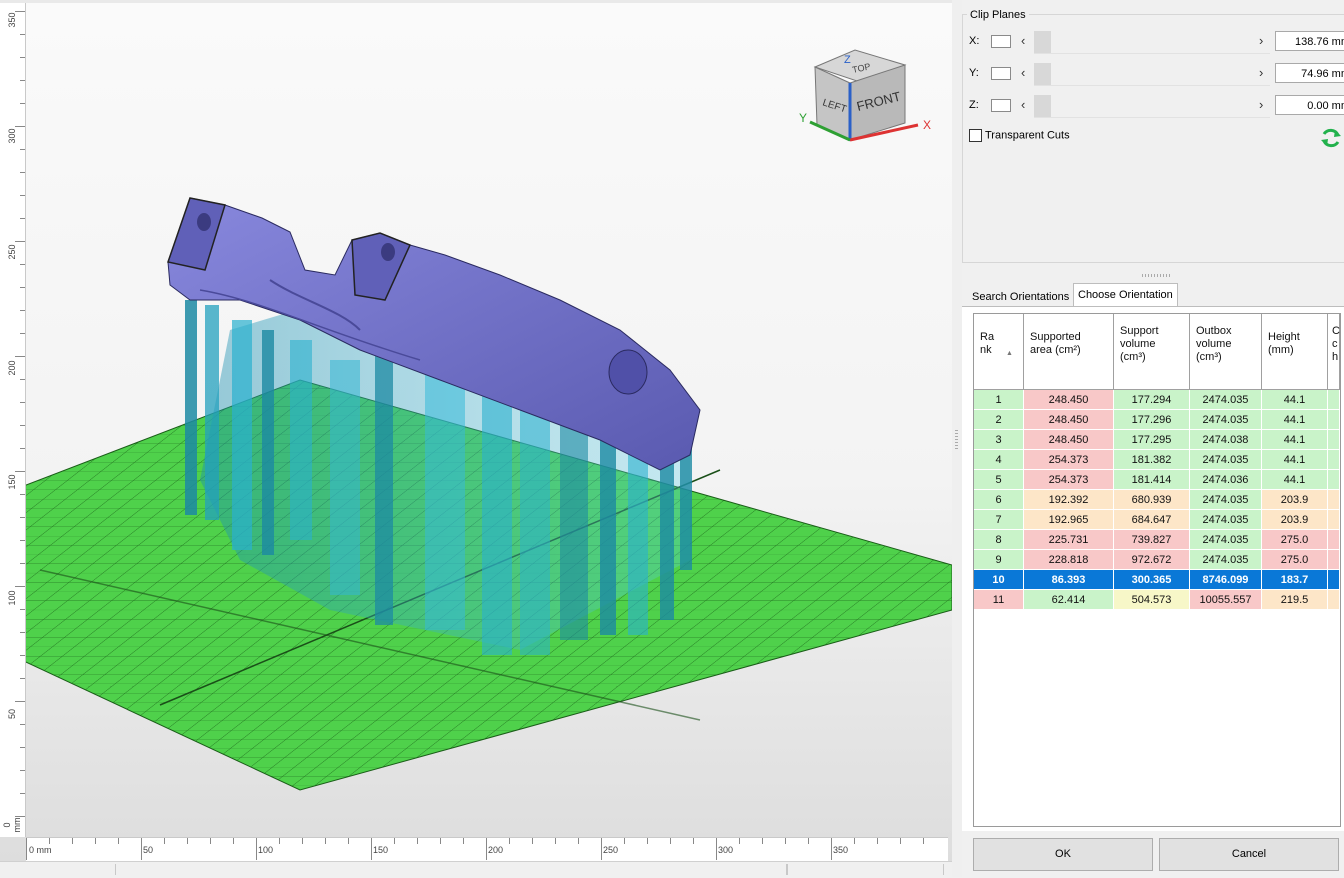 Image resolution: width=1344 pixels, height=878 pixels. Describe the element at coordinates (1069, 460) in the screenshot. I see `cell-area: 254.373` at that location.